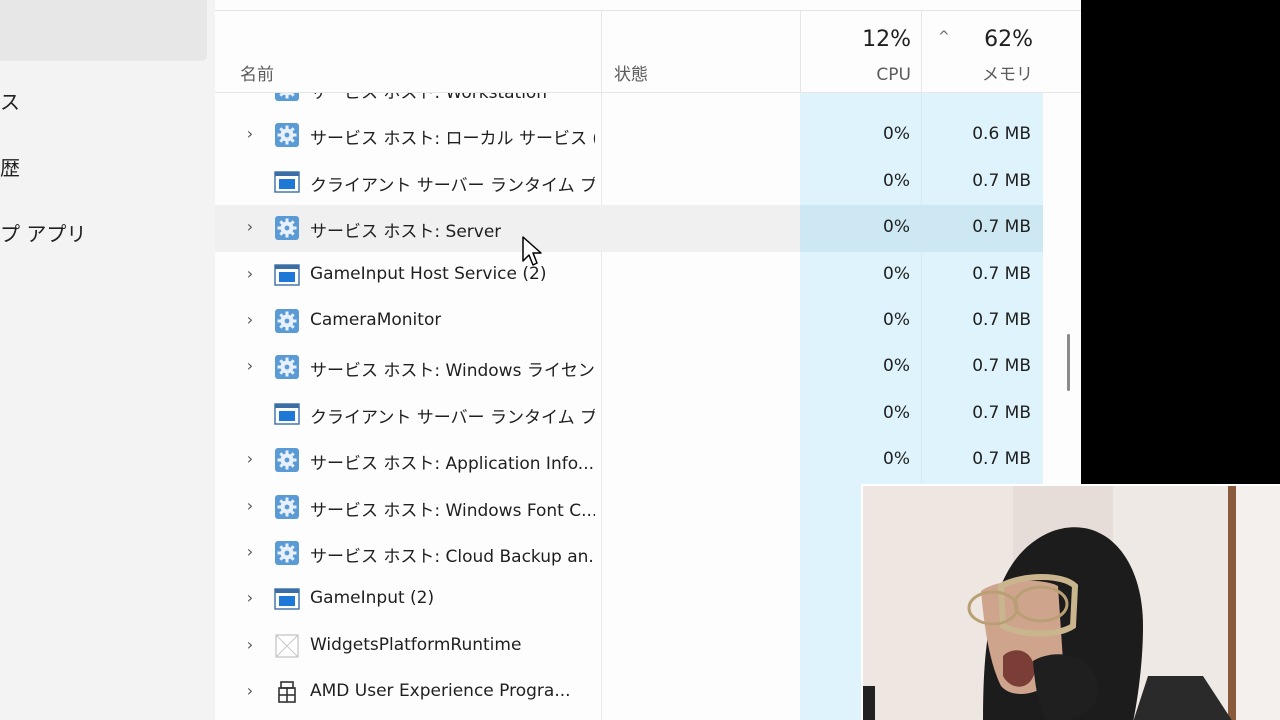 Image resolution: width=1280 pixels, height=720 pixels. What do you see at coordinates (648, 367) in the screenshot?
I see `process-row: › サービス ホスト: Windows ライセン... 0% 0.7 MB` at bounding box center [648, 367].